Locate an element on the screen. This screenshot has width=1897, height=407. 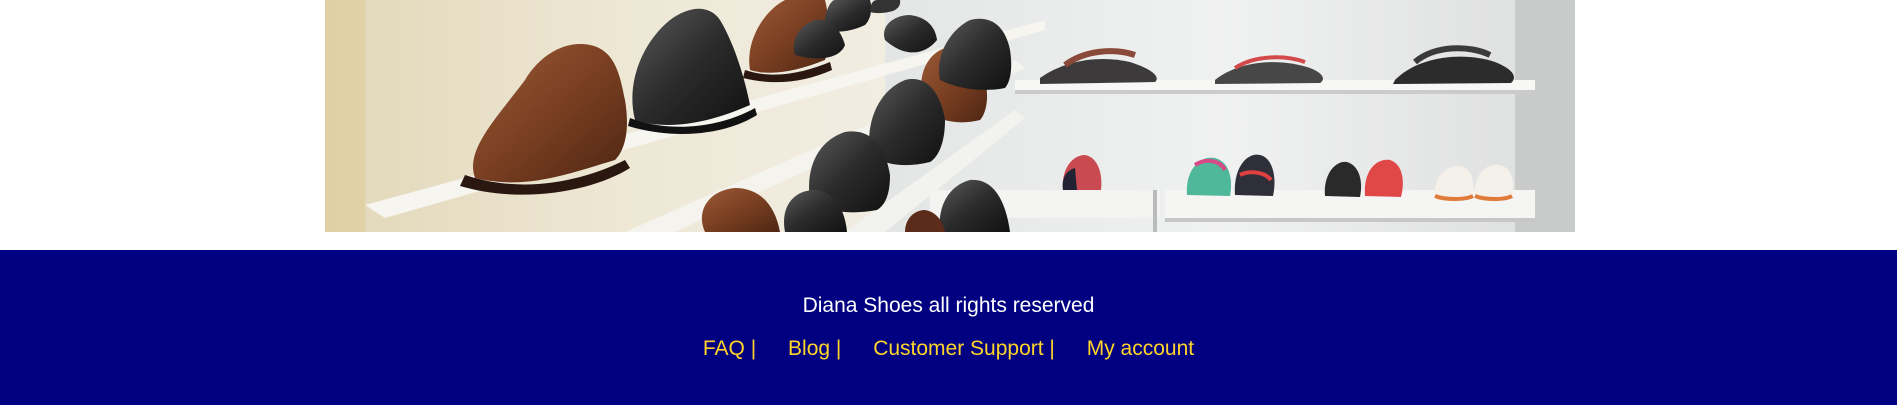
footer-link-customer-support: Customer Support | is located at coordinates (964, 348).